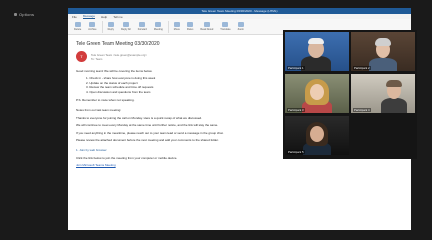  What do you see at coordinates (15, 15) in the screenshot?
I see `options-icon` at bounding box center [15, 15].